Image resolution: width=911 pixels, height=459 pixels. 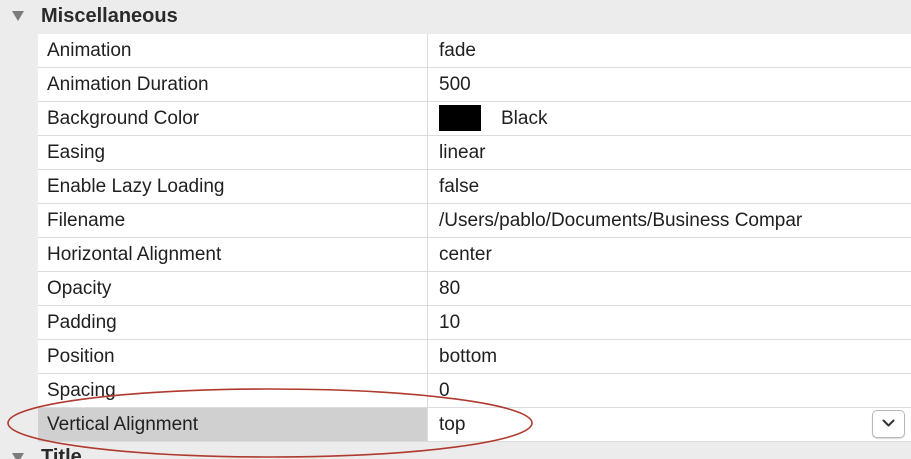 What do you see at coordinates (455, 450) in the screenshot?
I see `section-header-title: Title` at bounding box center [455, 450].